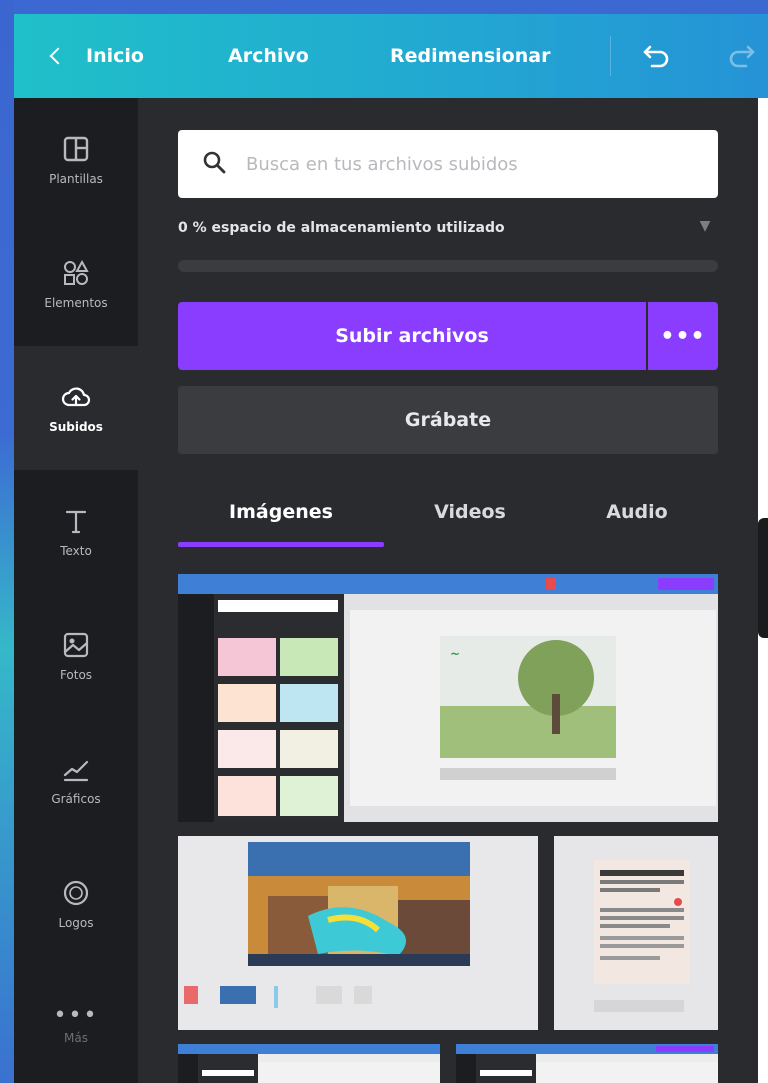  I want to click on sidebar-item-plantillas: Plantillas, so click(76, 160).